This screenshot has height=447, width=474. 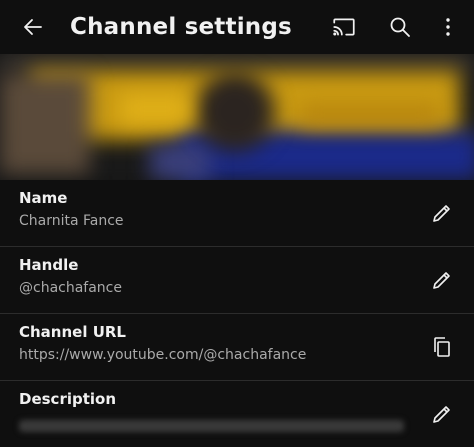 I want to click on description-preview-redacted, so click(x=211, y=426).